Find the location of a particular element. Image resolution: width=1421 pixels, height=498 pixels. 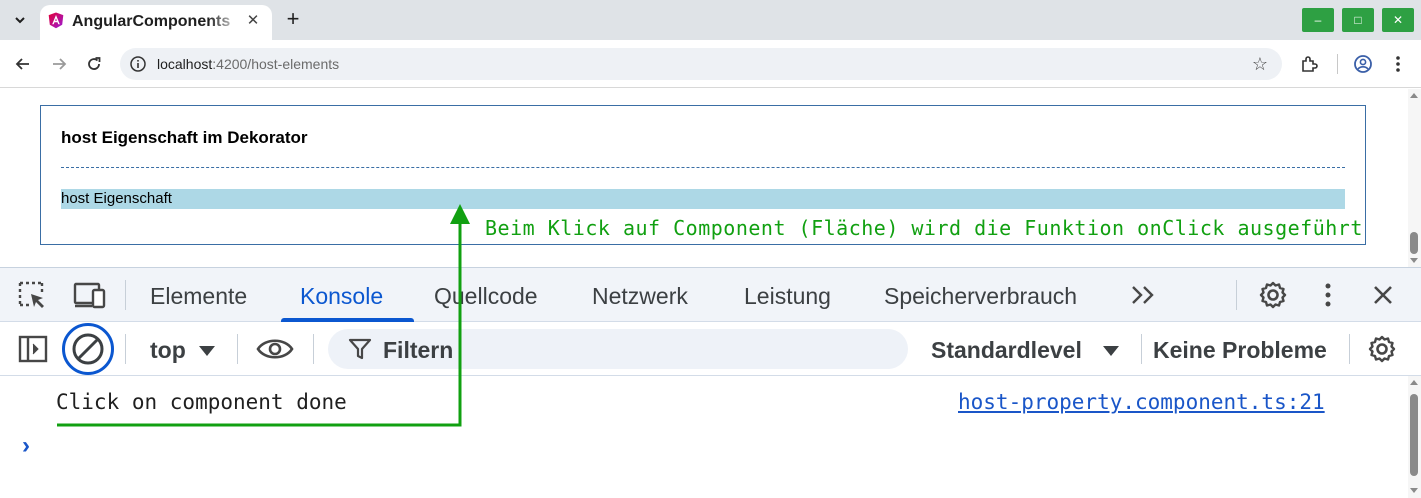

scroll-down-arrow is located at coordinates (1414, 260).